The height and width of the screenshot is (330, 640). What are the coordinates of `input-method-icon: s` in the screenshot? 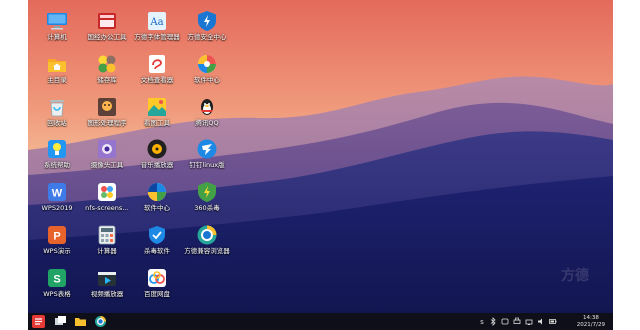 It's located at (482, 321).